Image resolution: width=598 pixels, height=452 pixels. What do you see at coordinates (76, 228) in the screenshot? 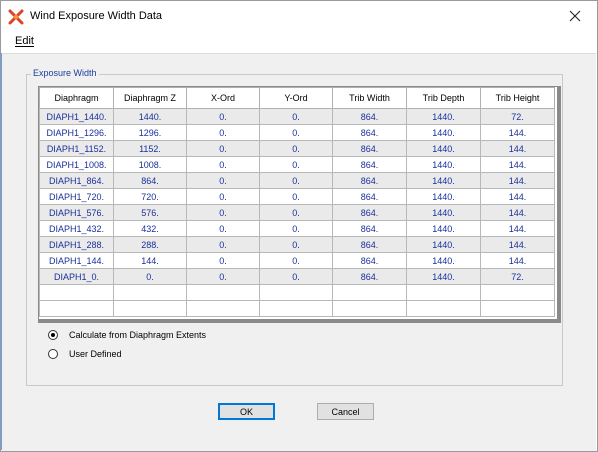
I see `table-cell: DIAPH1_432.` at bounding box center [76, 228].